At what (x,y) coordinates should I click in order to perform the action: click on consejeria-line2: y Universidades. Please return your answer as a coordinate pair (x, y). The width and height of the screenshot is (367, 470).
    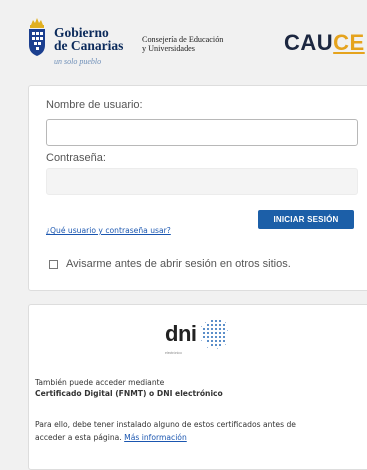
    Looking at the image, I should click on (168, 48).